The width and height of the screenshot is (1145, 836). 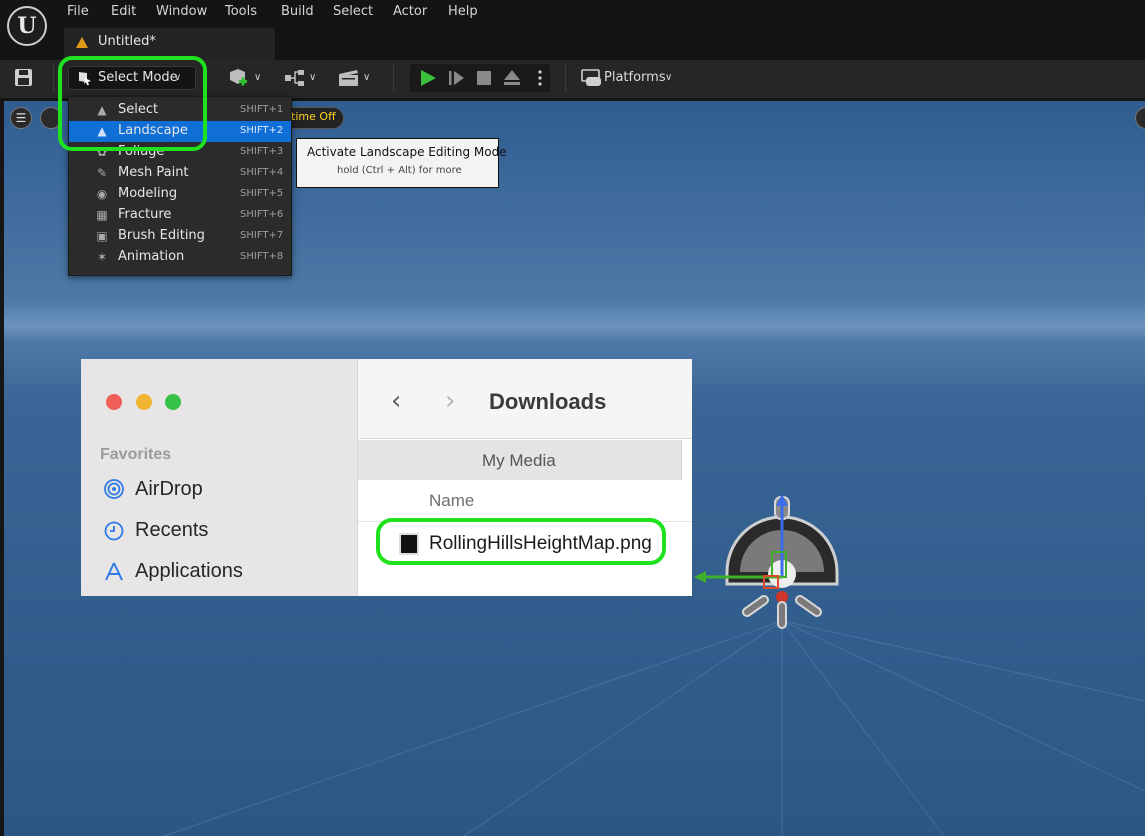 I want to click on mode-item-label: Brush Editing, so click(x=161, y=235).